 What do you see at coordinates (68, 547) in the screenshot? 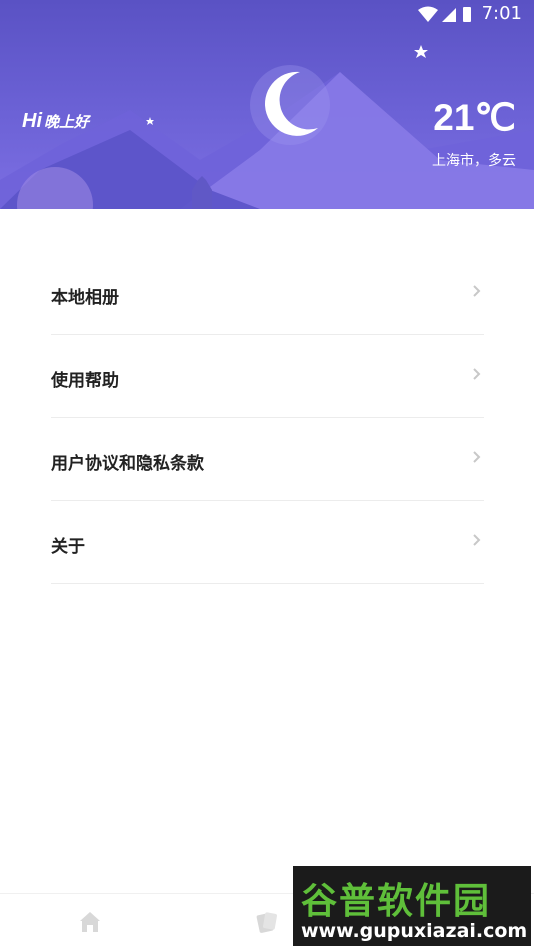
I see `menu-item-label: 关于` at bounding box center [68, 547].